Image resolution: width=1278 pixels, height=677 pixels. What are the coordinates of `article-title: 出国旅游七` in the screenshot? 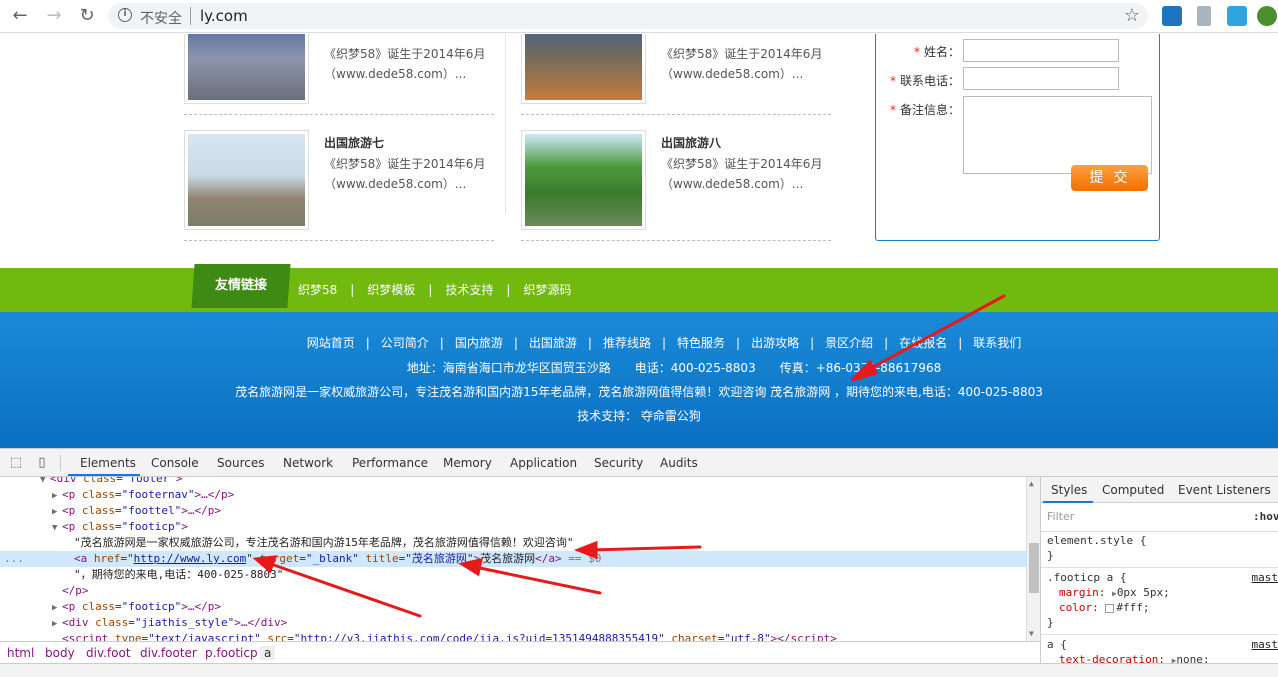 It's located at (354, 142).